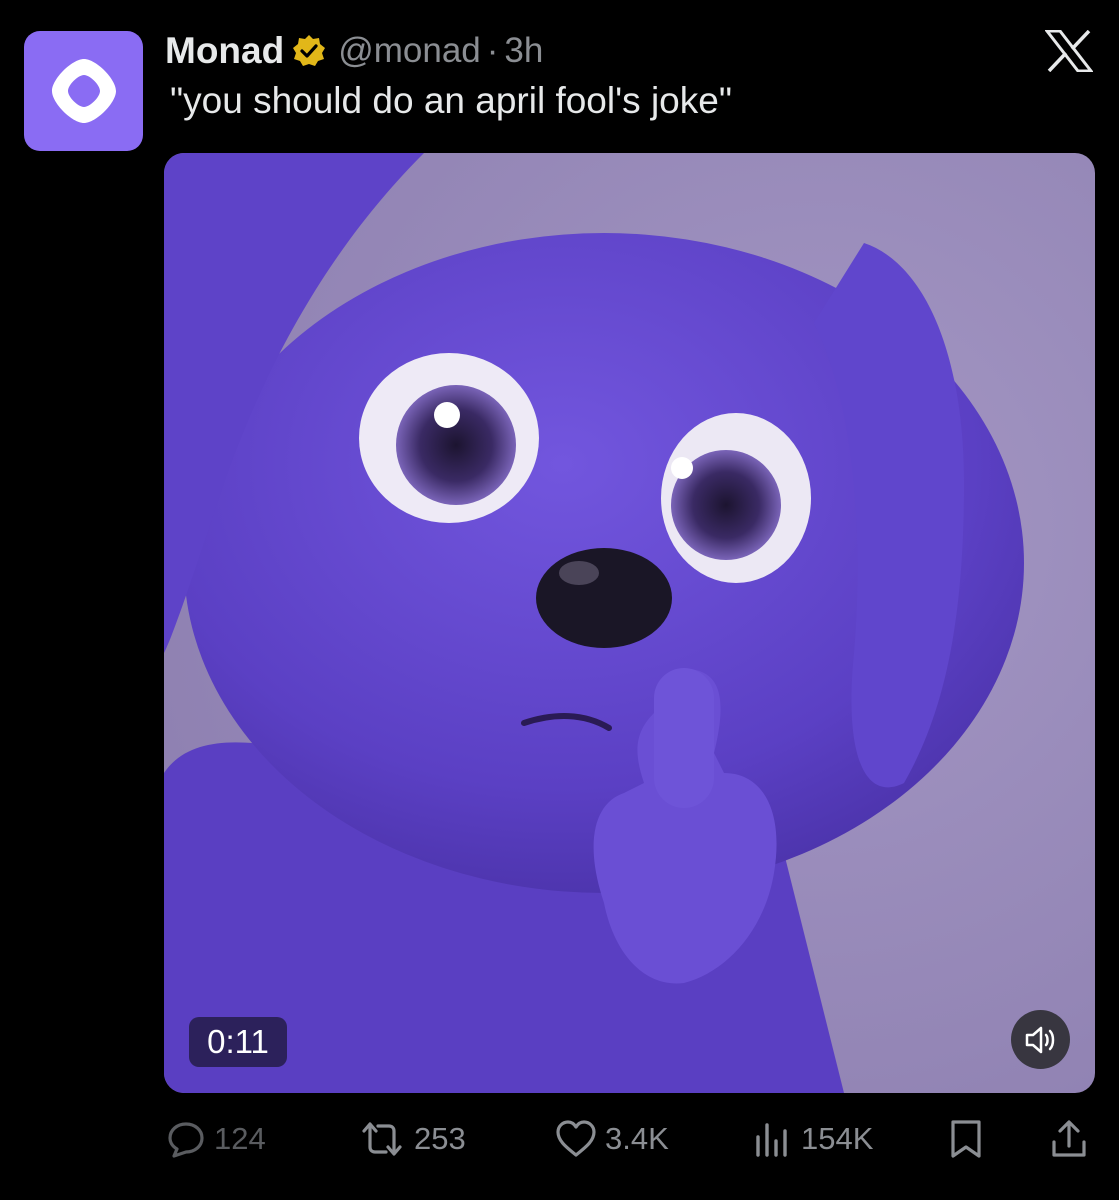  I want to click on tweet-actions: 124 253 3.4K 154K, so click(559, 1139).